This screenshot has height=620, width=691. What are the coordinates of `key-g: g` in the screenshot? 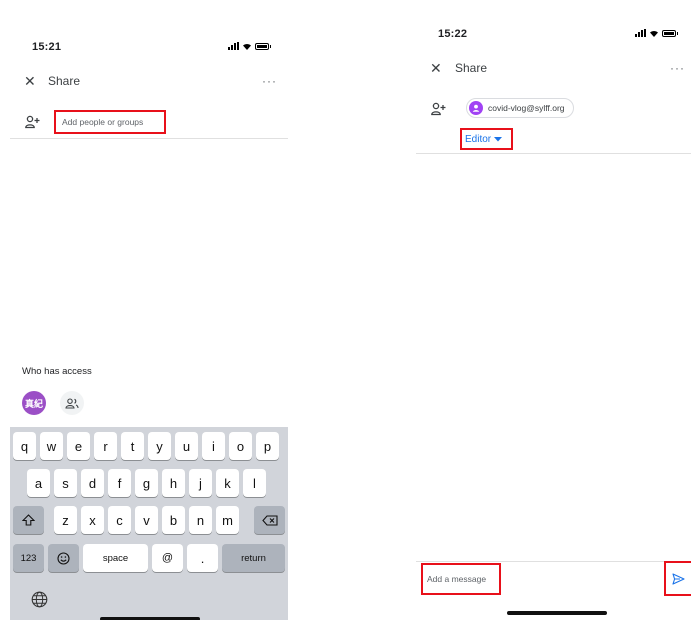 It's located at (146, 483).